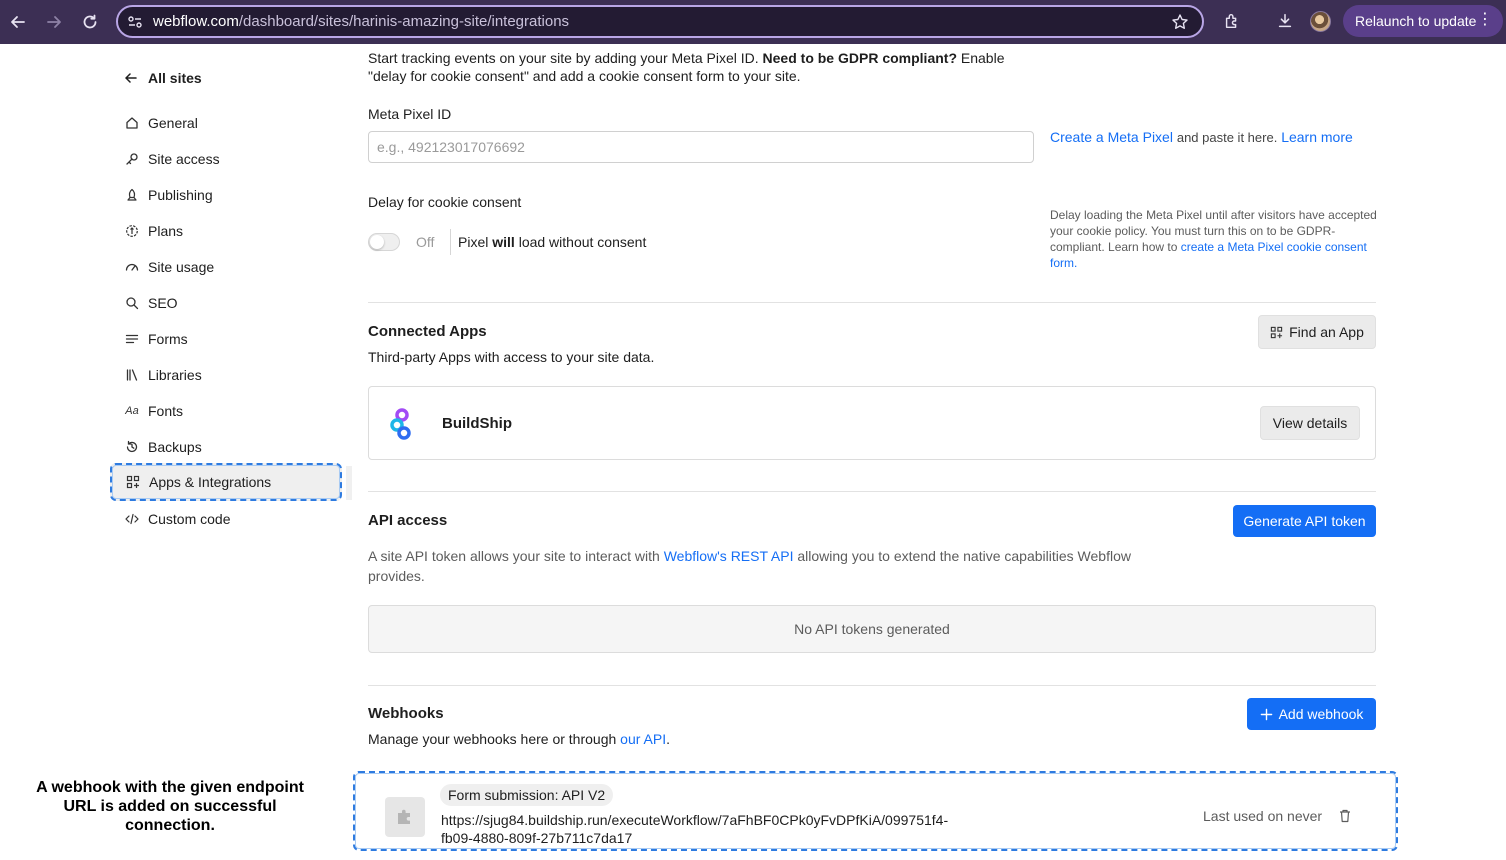  Describe the element at coordinates (1311, 714) in the screenshot. I see `add-webhook-button: Add webhook` at that location.